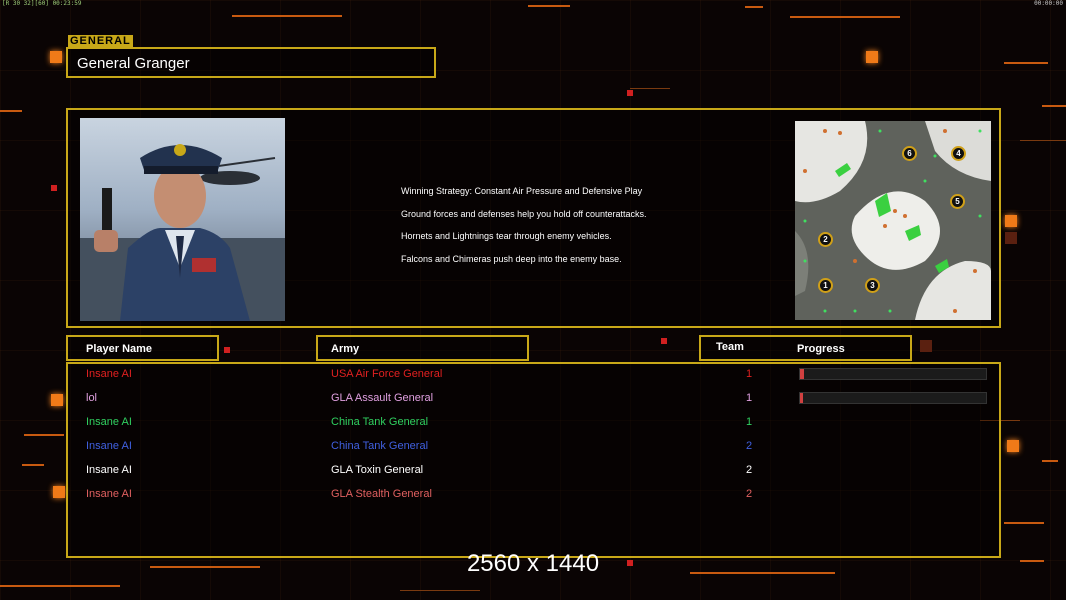 The height and width of the screenshot is (600, 1066). I want to click on team-progress-header: Team Progress, so click(805, 348).